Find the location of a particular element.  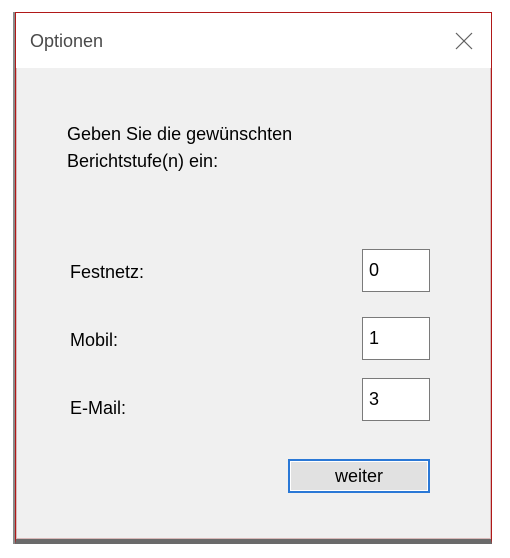

close-icon is located at coordinates (463, 40).